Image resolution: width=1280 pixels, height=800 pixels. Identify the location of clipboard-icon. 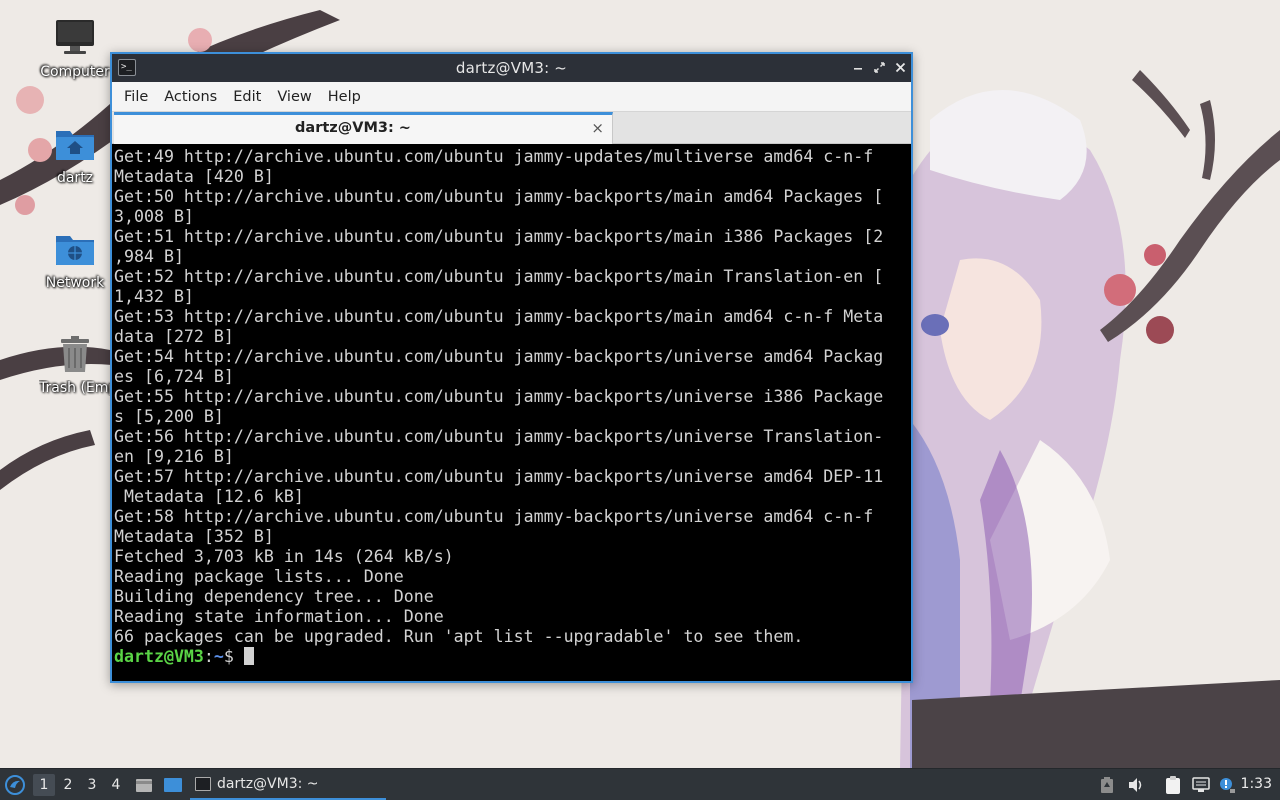
(1173, 785).